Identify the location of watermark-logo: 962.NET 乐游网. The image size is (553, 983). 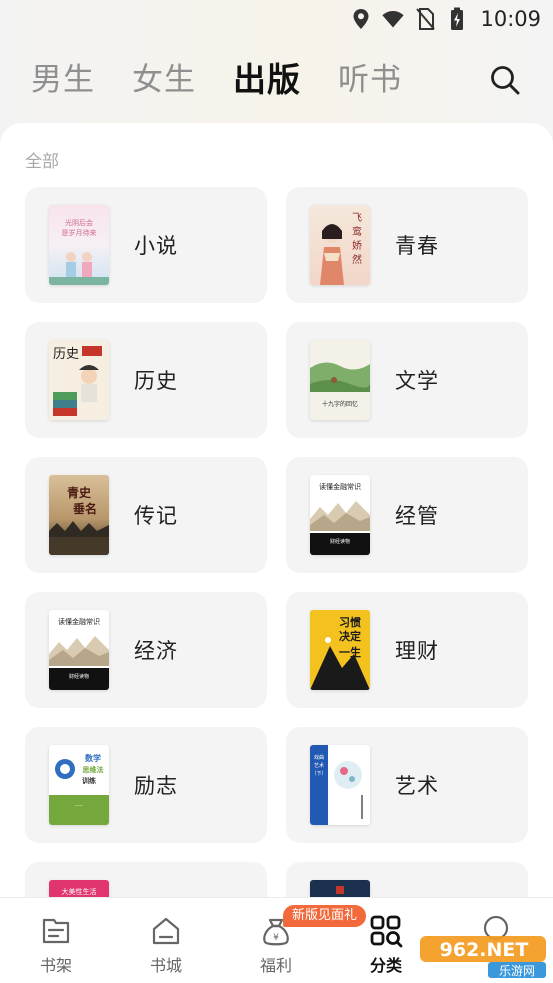
(483, 954).